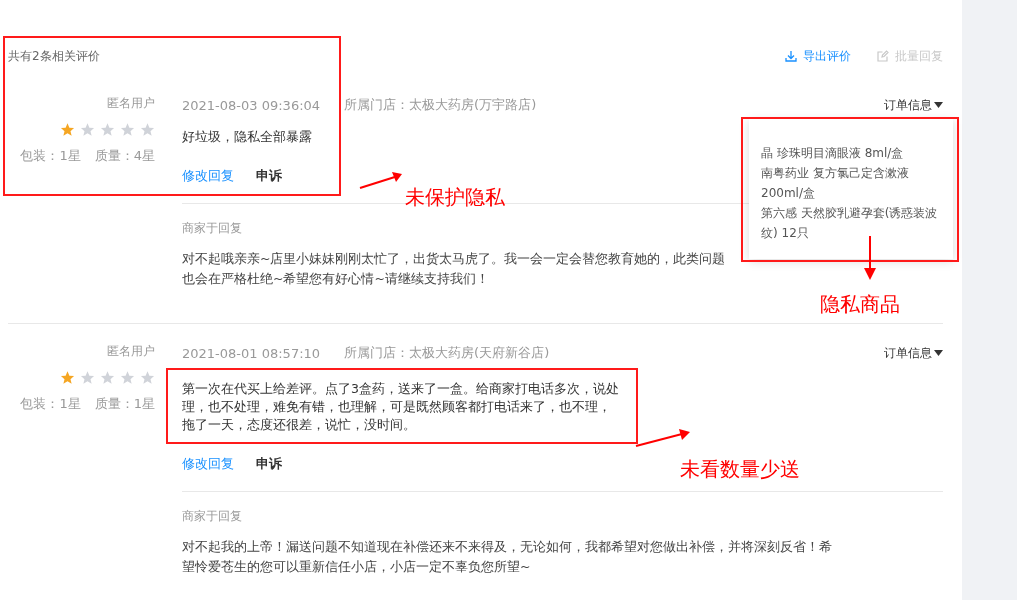 This screenshot has width=1017, height=600. Describe the element at coordinates (833, 153) in the screenshot. I see `order-item: 晶 珍珠明目滴眼液 8ml/盒` at that location.